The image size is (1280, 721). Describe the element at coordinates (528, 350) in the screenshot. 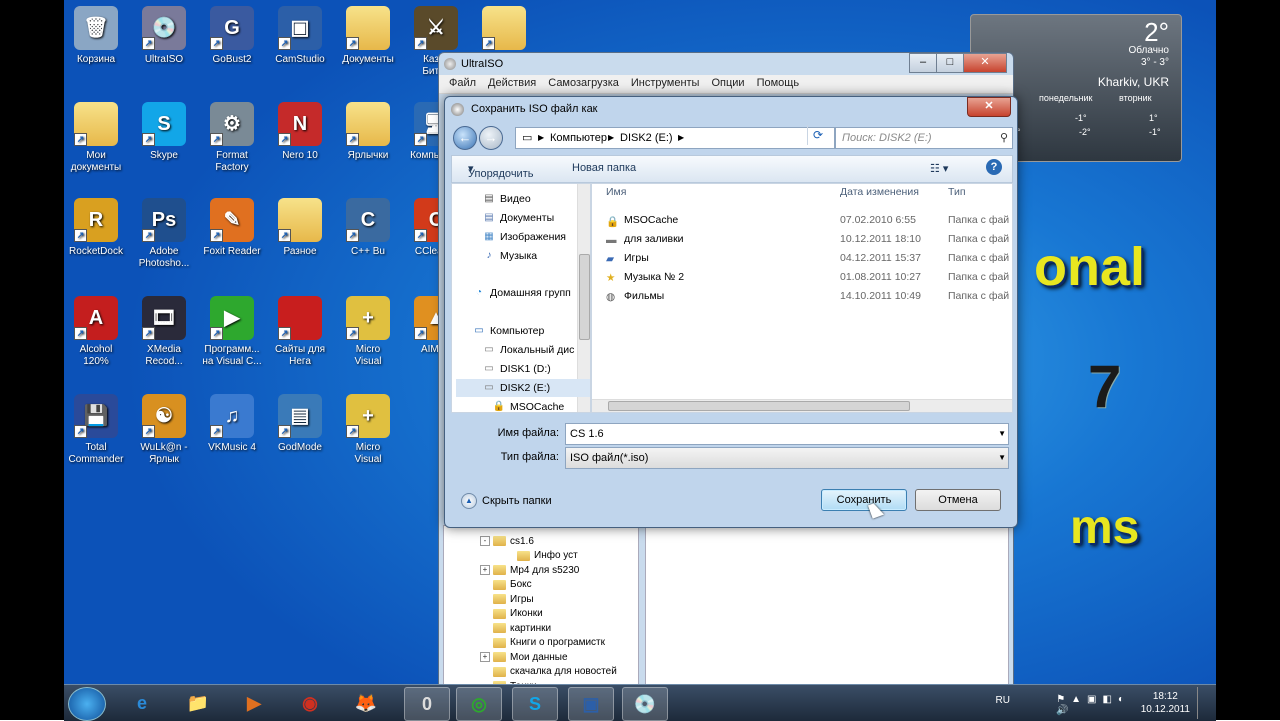

I see `nav-item: ▭ Локальный дис` at that location.